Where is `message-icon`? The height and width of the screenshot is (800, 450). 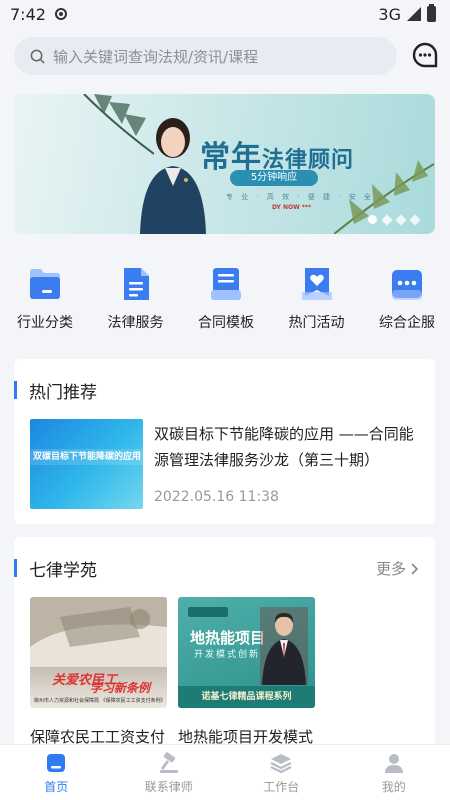
message-icon is located at coordinates (425, 55).